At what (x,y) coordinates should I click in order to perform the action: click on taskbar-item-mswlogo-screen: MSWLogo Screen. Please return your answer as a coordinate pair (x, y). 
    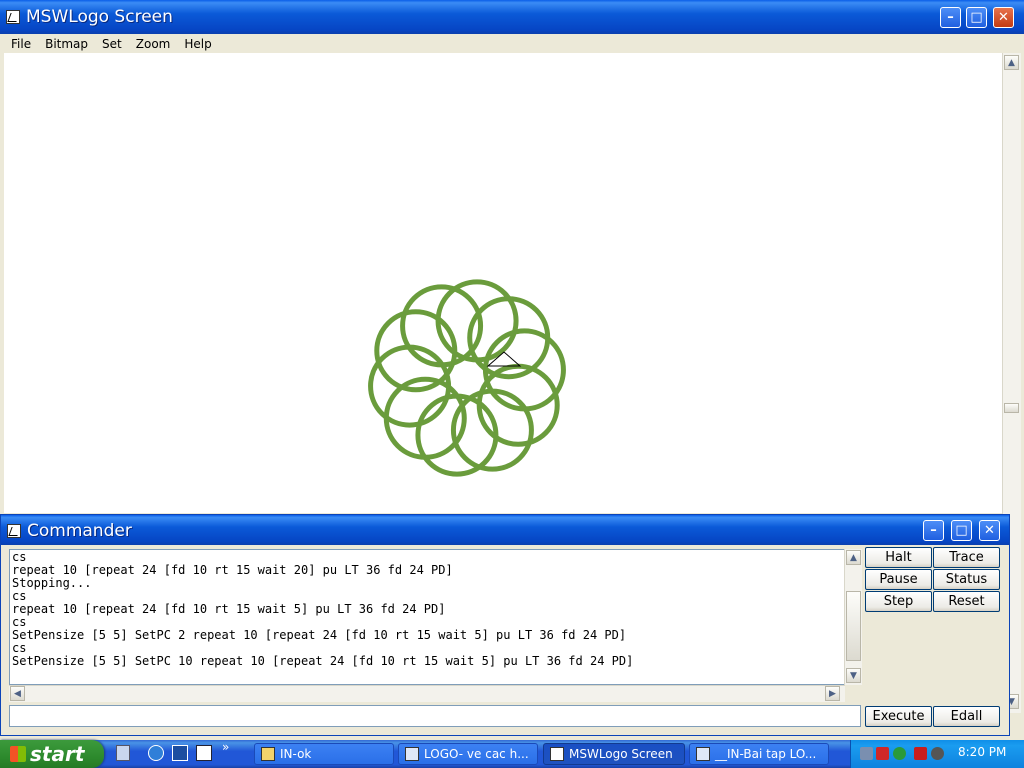
    Looking at the image, I should click on (614, 754).